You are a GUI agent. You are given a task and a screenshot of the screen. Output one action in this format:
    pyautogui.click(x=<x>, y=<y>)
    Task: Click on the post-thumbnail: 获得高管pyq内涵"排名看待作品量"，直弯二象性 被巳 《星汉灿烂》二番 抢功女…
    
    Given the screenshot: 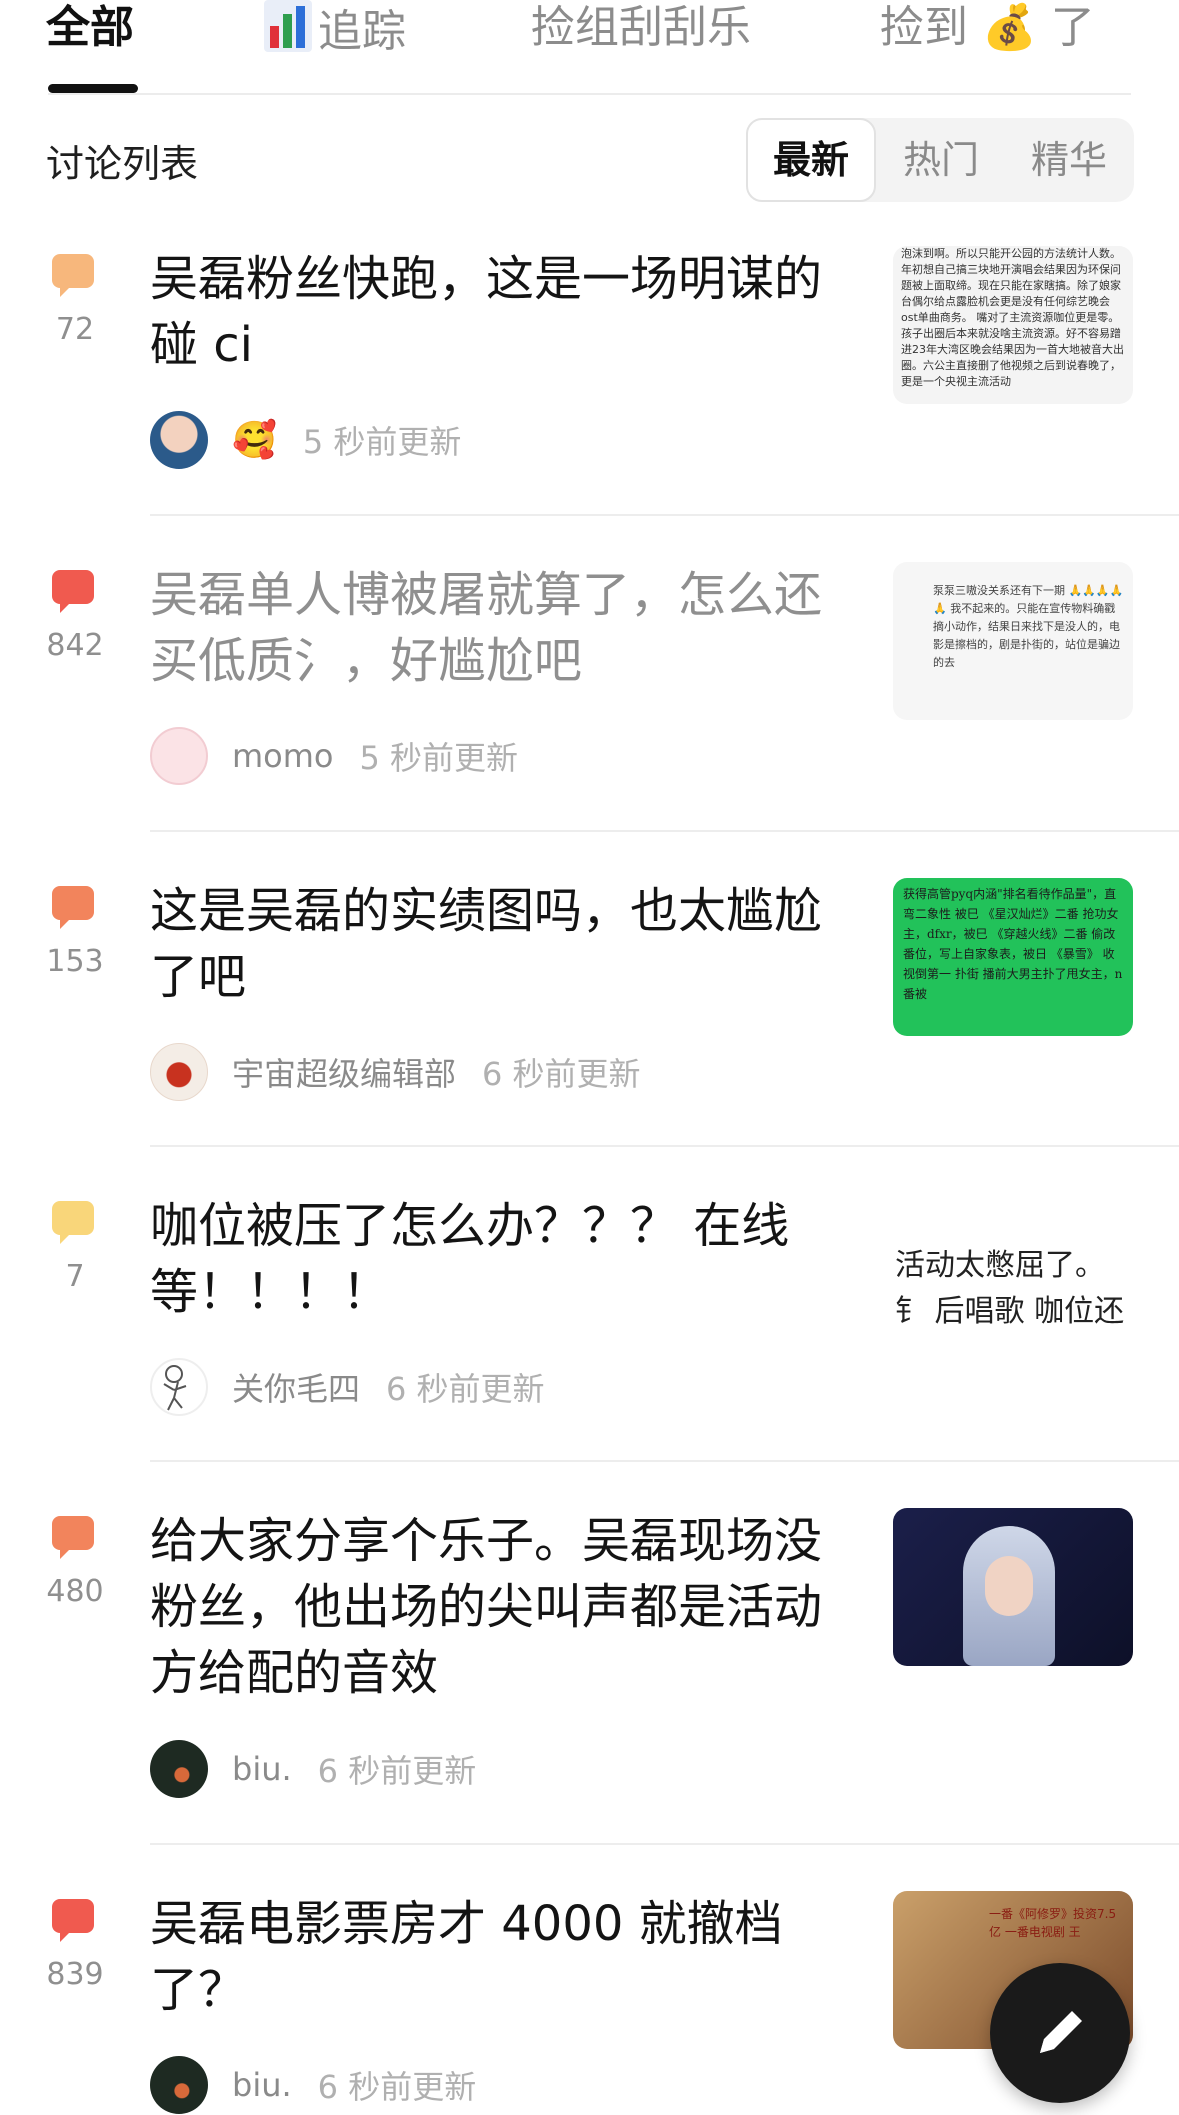 What is the action you would take?
    pyautogui.click(x=1013, y=957)
    